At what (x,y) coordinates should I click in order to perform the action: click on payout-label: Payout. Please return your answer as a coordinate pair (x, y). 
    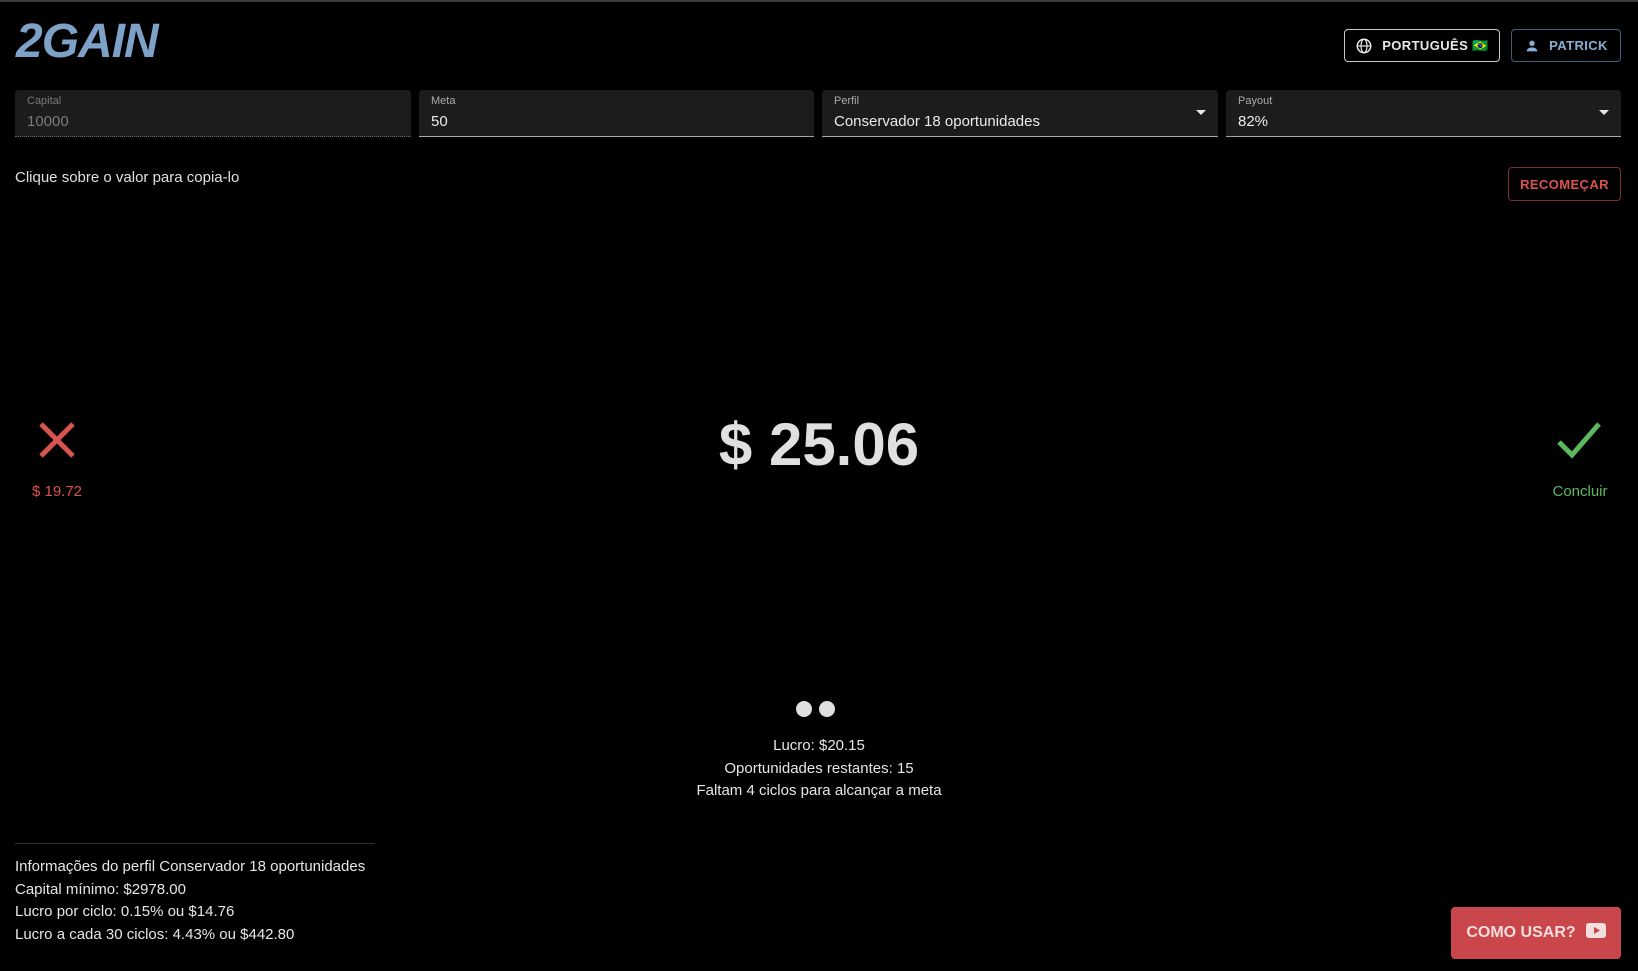
    Looking at the image, I should click on (1255, 101).